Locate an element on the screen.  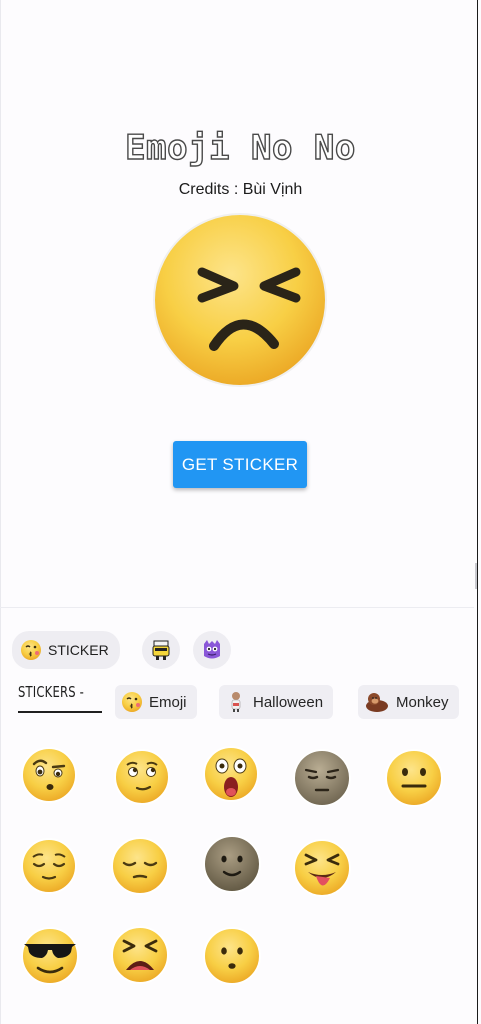
app-title: Emoji No No is located at coordinates (240, 147).